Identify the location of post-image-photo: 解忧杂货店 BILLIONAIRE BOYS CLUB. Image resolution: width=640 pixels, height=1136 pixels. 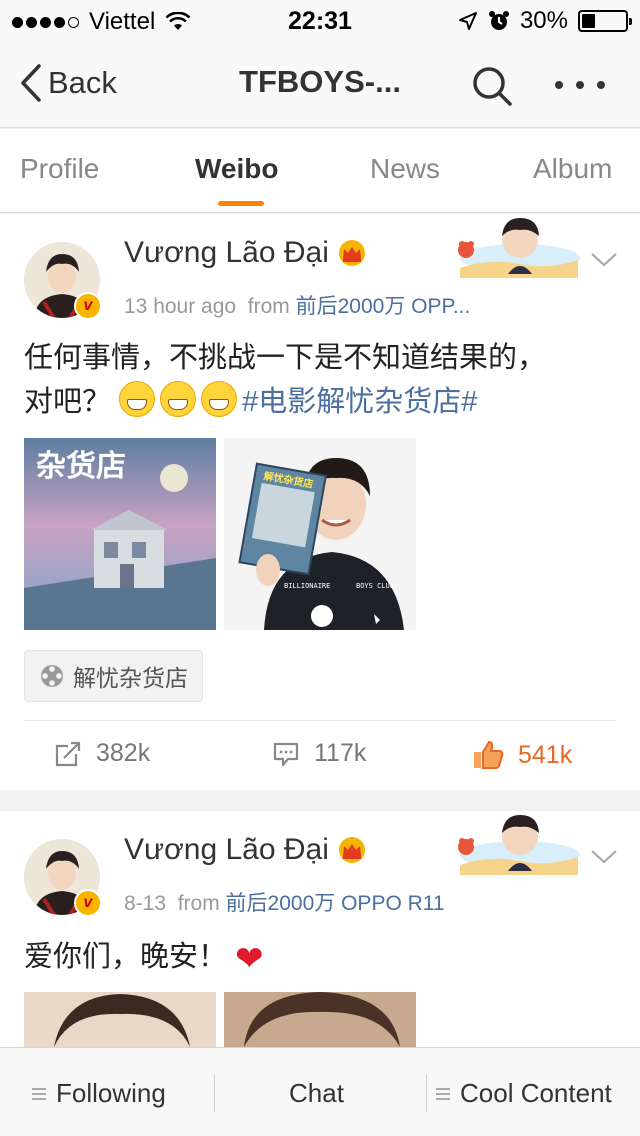
(320, 534).